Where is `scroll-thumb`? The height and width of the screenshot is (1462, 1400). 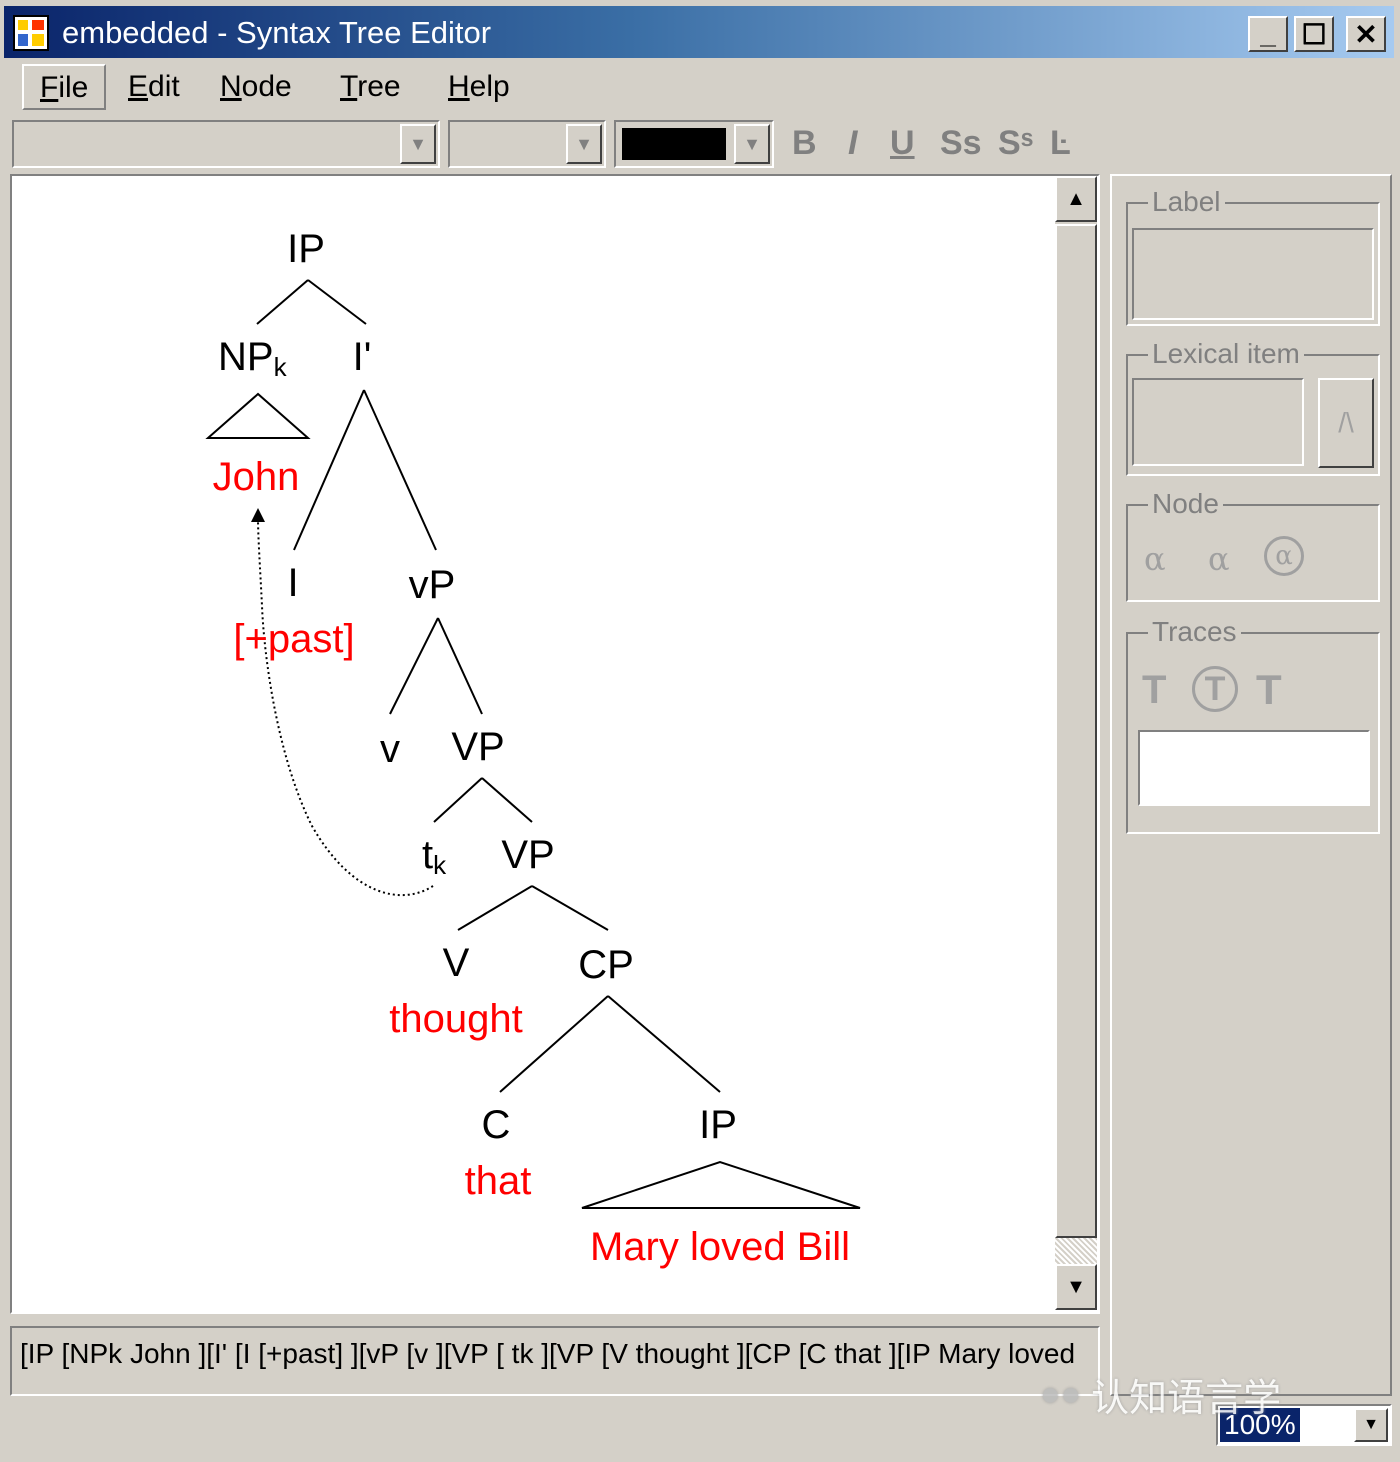 scroll-thumb is located at coordinates (1076, 731).